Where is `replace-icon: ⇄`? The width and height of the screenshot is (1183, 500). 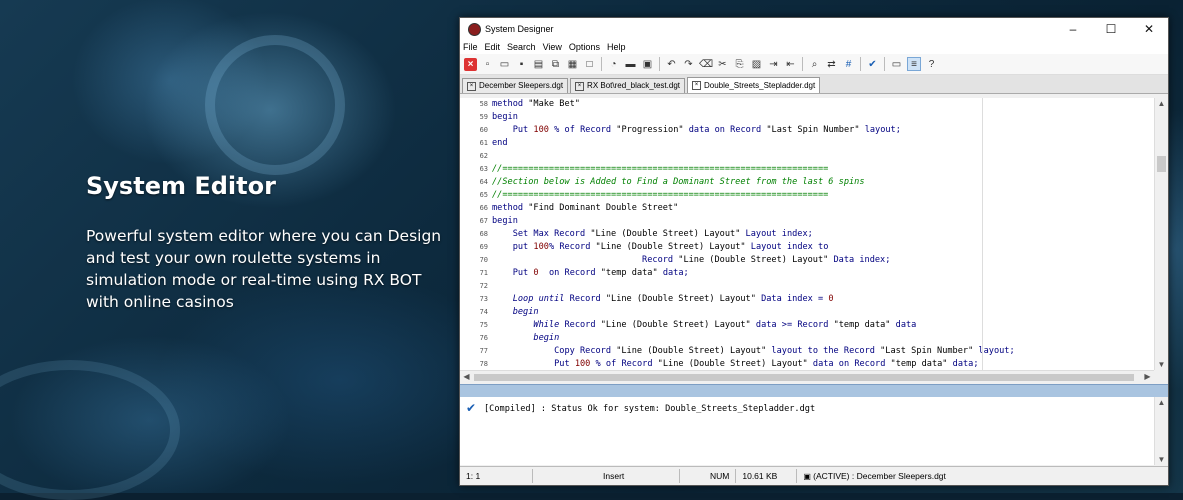 replace-icon: ⇄ is located at coordinates (831, 64).